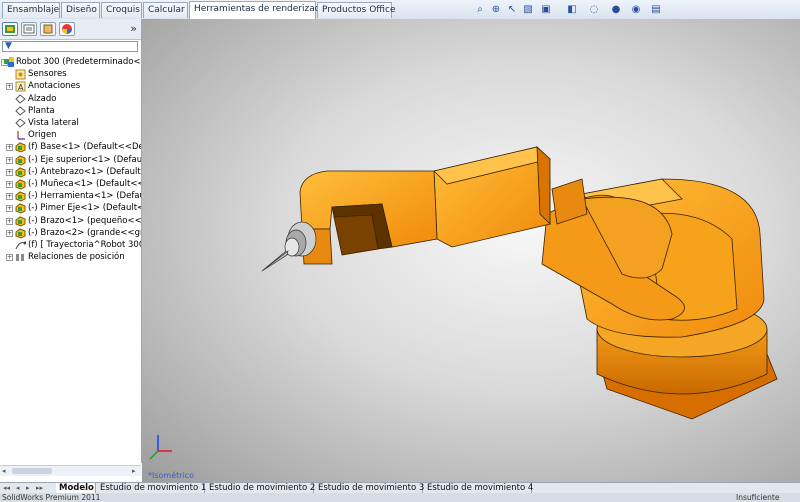 Image resolution: width=800 pixels, height=502 pixels. I want to click on display-manager-tab, so click(67, 29).